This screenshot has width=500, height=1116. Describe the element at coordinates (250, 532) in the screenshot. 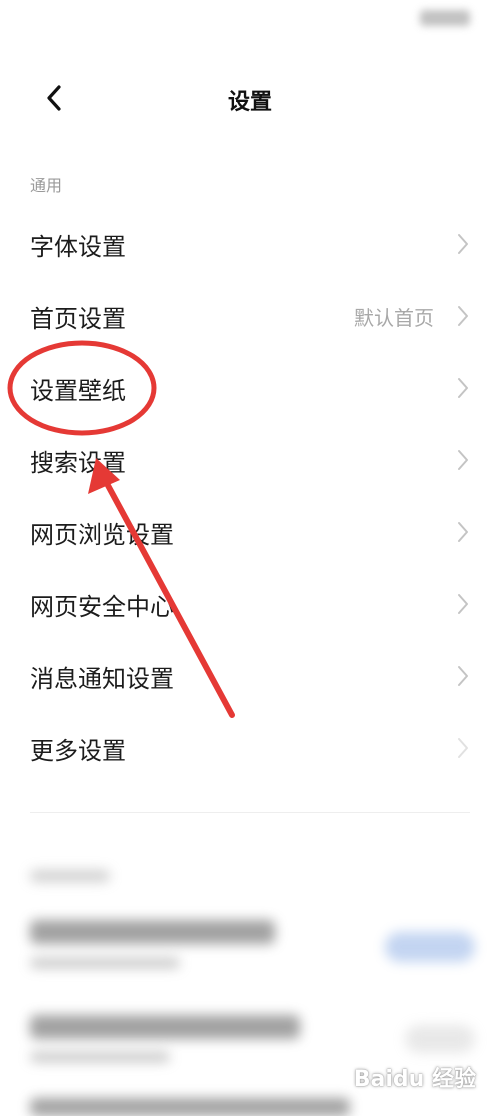

I see `settings-item-browsing: 网页浏览设置` at that location.